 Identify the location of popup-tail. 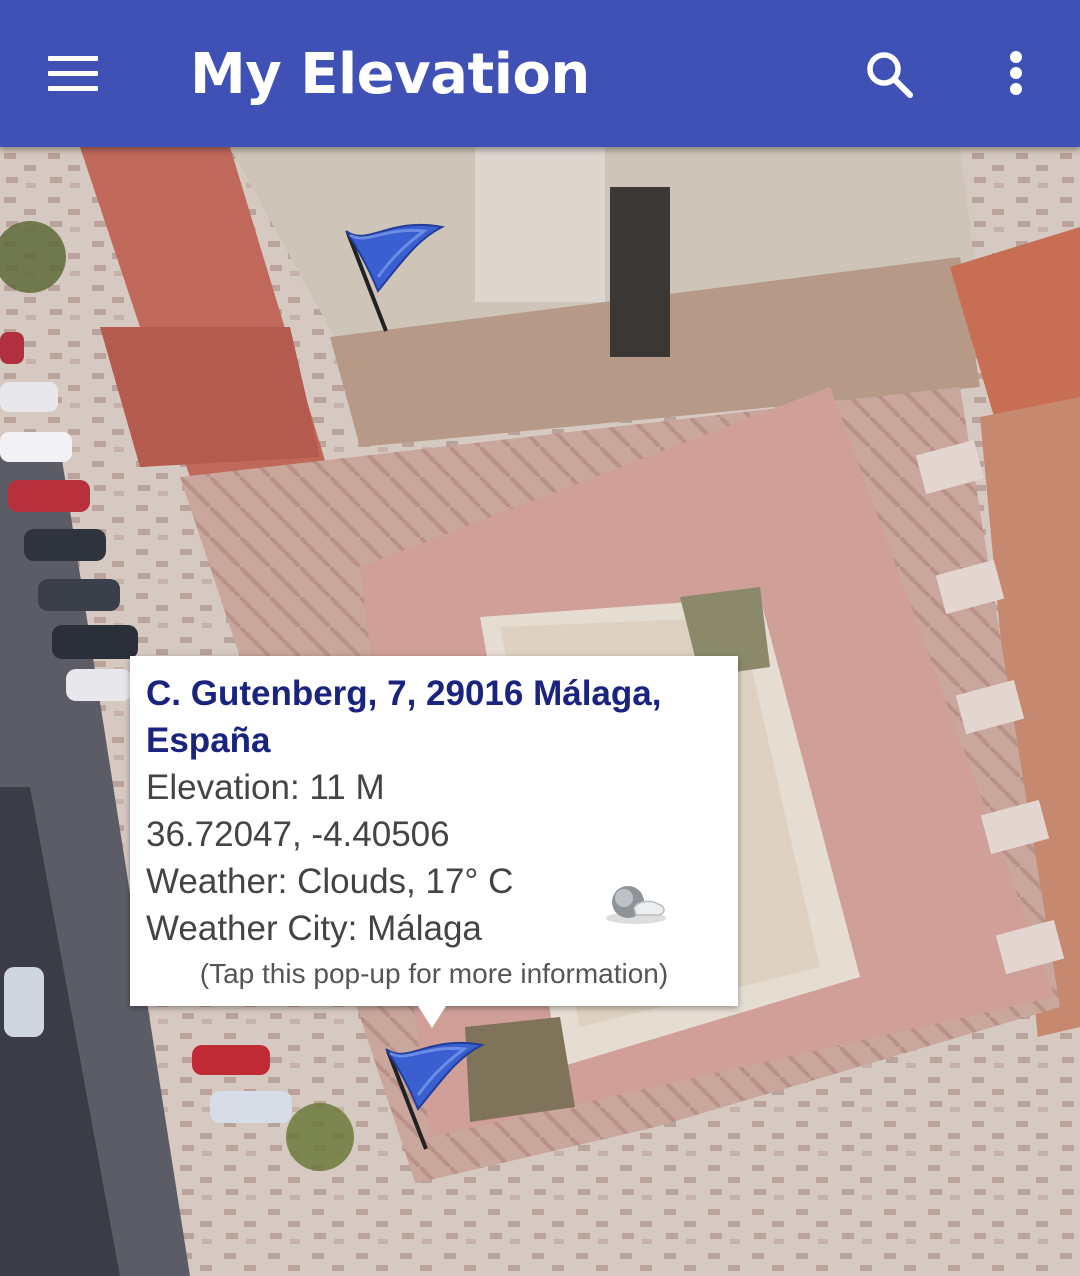
(432, 1017).